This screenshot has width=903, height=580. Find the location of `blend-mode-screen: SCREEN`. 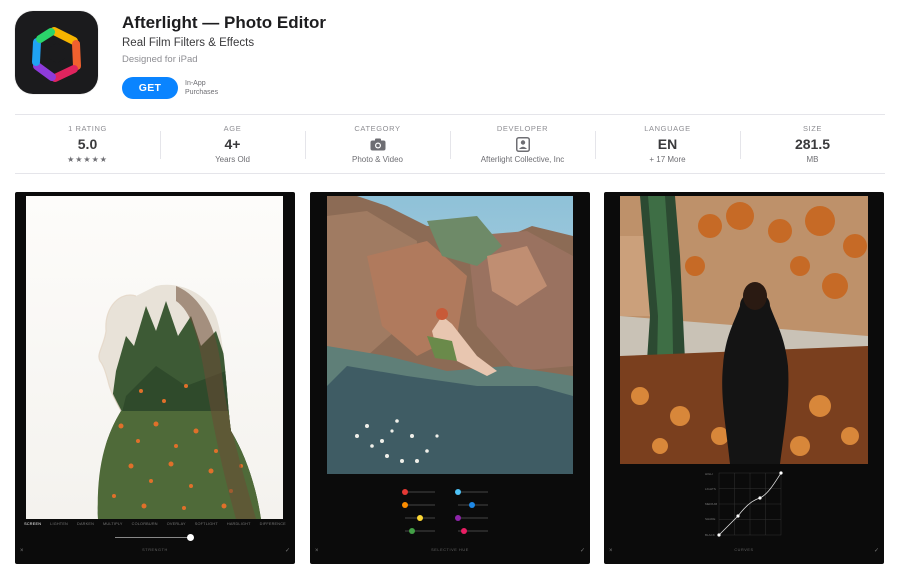

blend-mode-screen: SCREEN is located at coordinates (32, 524).